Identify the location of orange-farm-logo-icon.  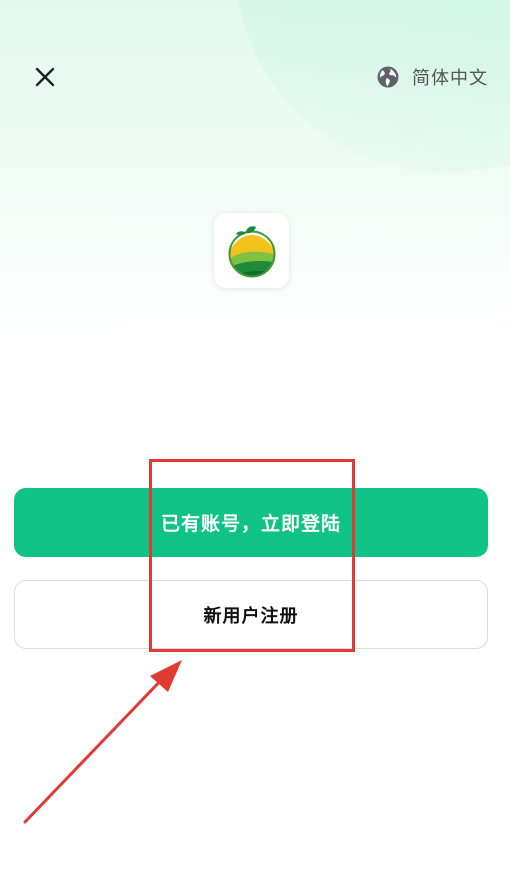
(251, 251).